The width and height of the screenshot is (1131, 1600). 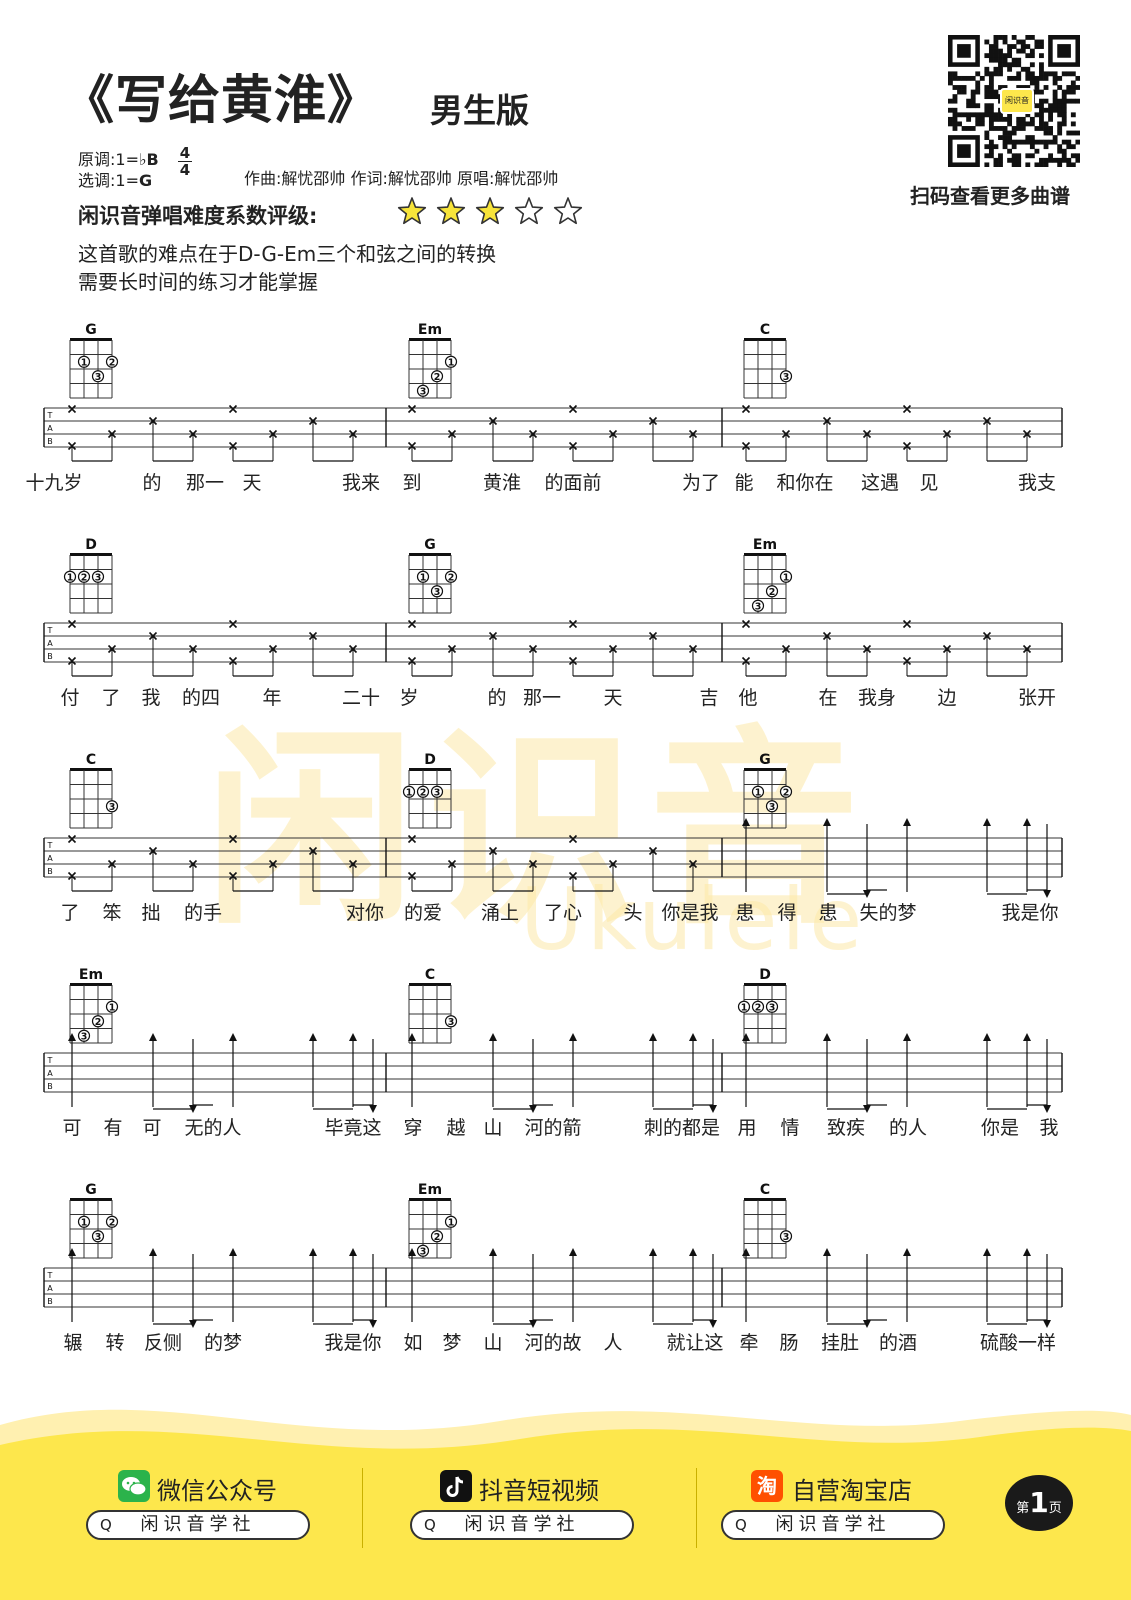 I want to click on time-signature-top: 4, so click(x=185, y=153).